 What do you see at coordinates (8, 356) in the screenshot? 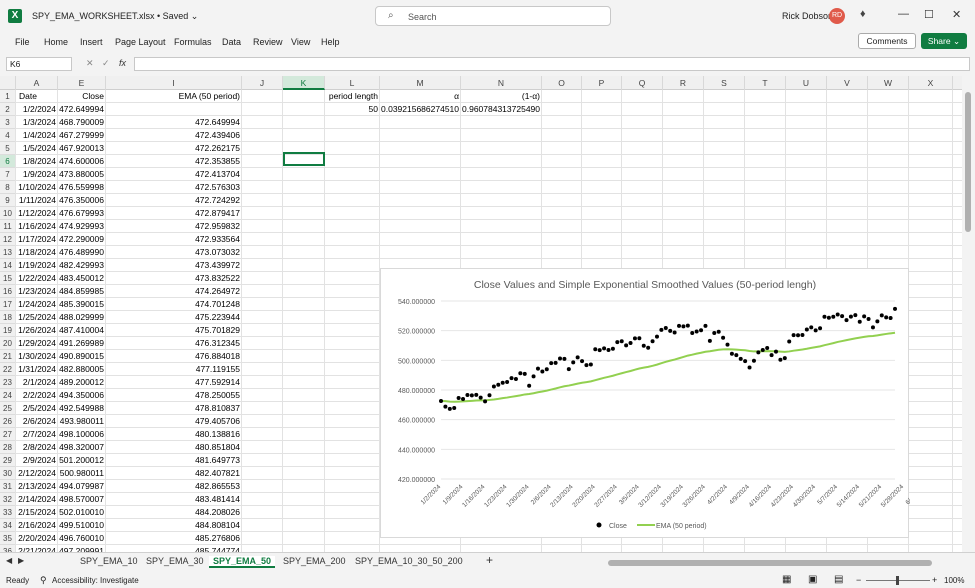
I see `row-header: 21` at bounding box center [8, 356].